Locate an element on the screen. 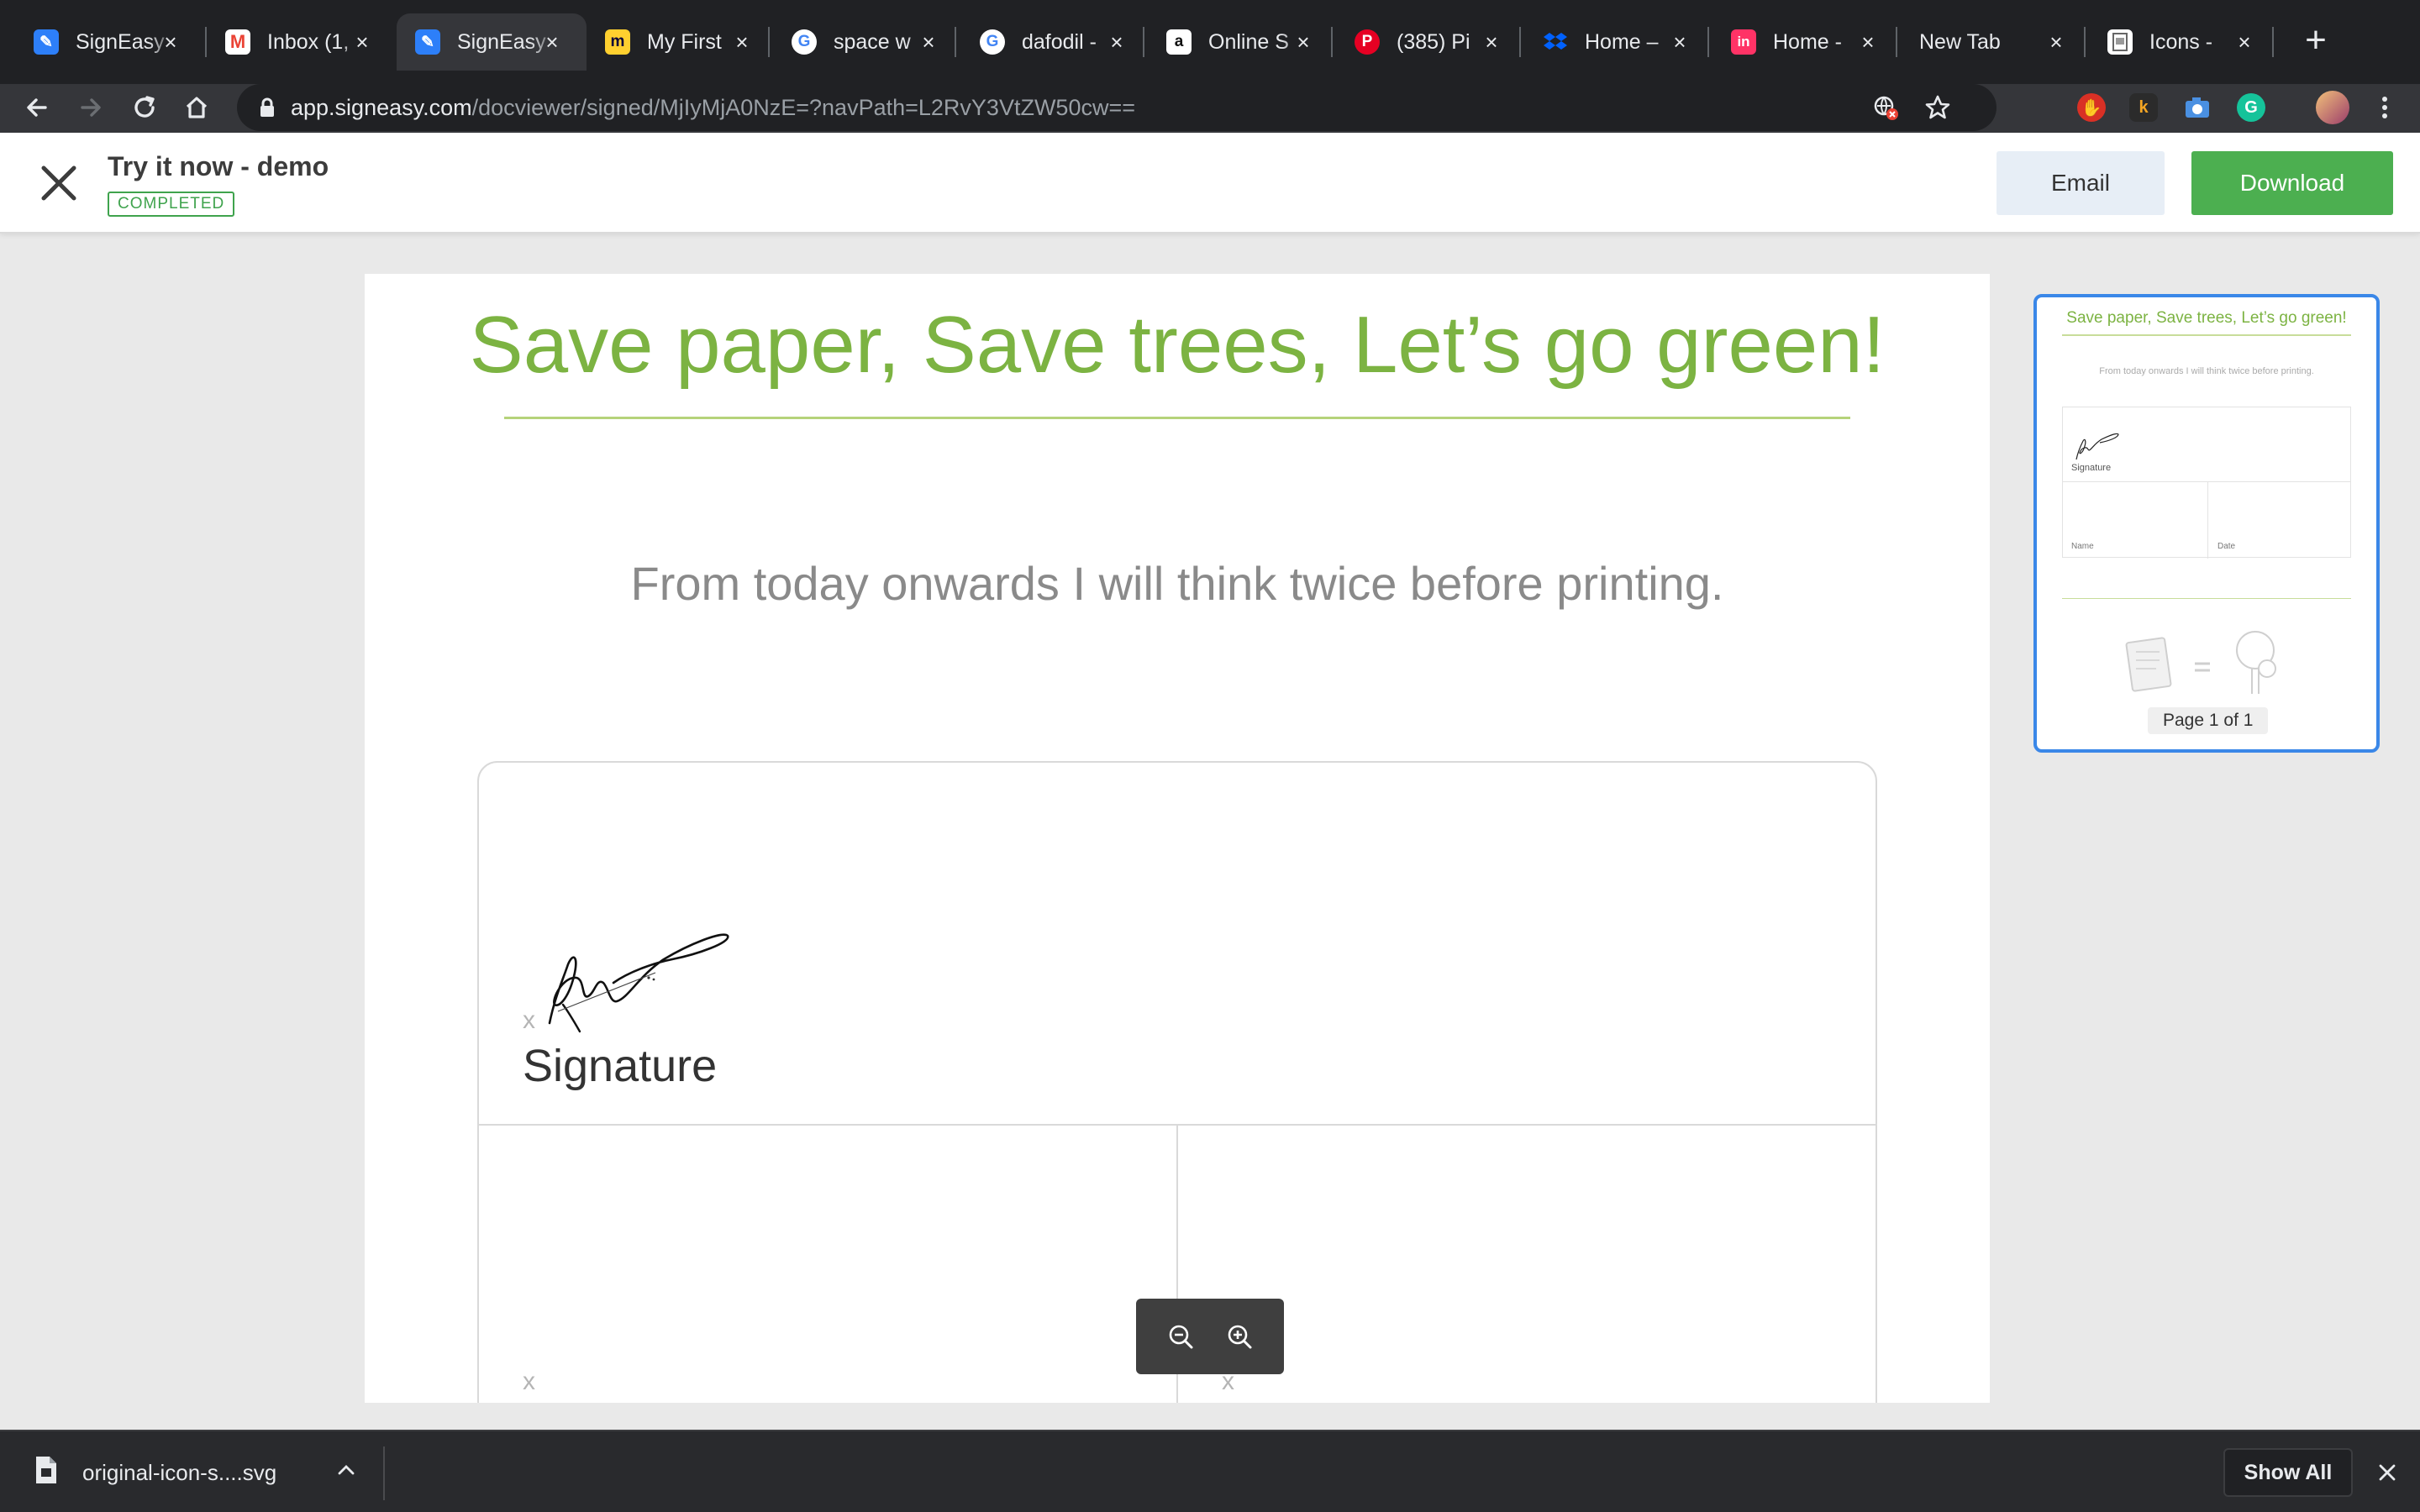 This screenshot has height=1512, width=2420. thumbnail-form-box: Signature Name Date is located at coordinates (2207, 483).